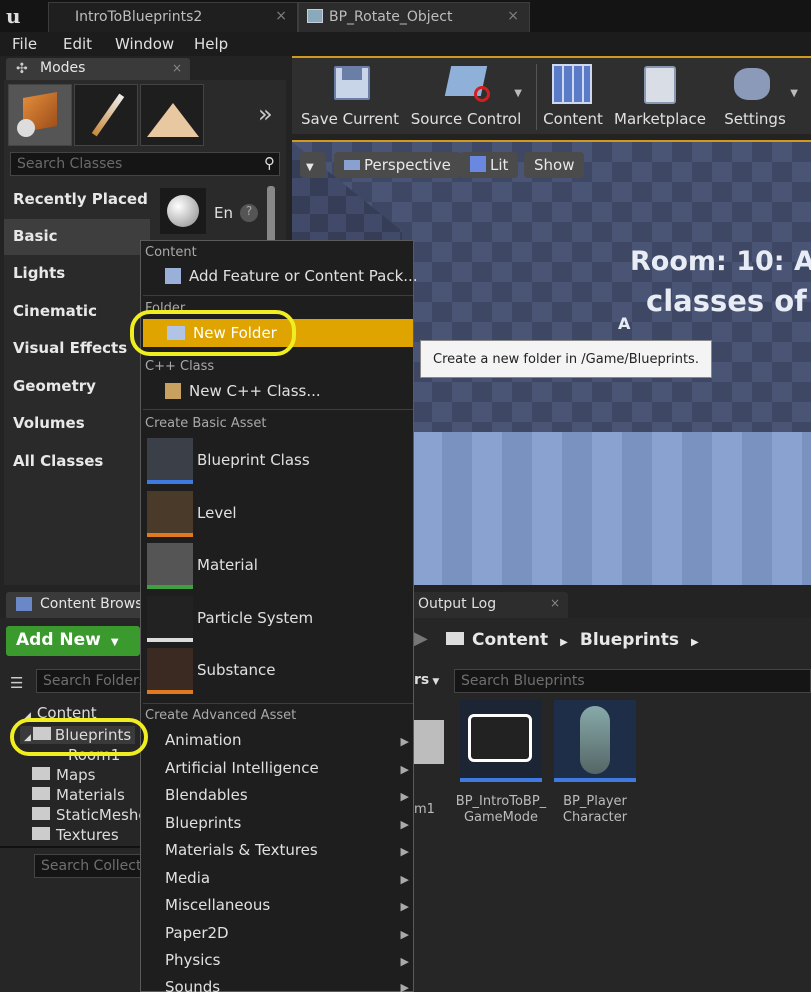 The width and height of the screenshot is (811, 992). Describe the element at coordinates (58, 640) in the screenshot. I see `add-new-label: Add New` at that location.